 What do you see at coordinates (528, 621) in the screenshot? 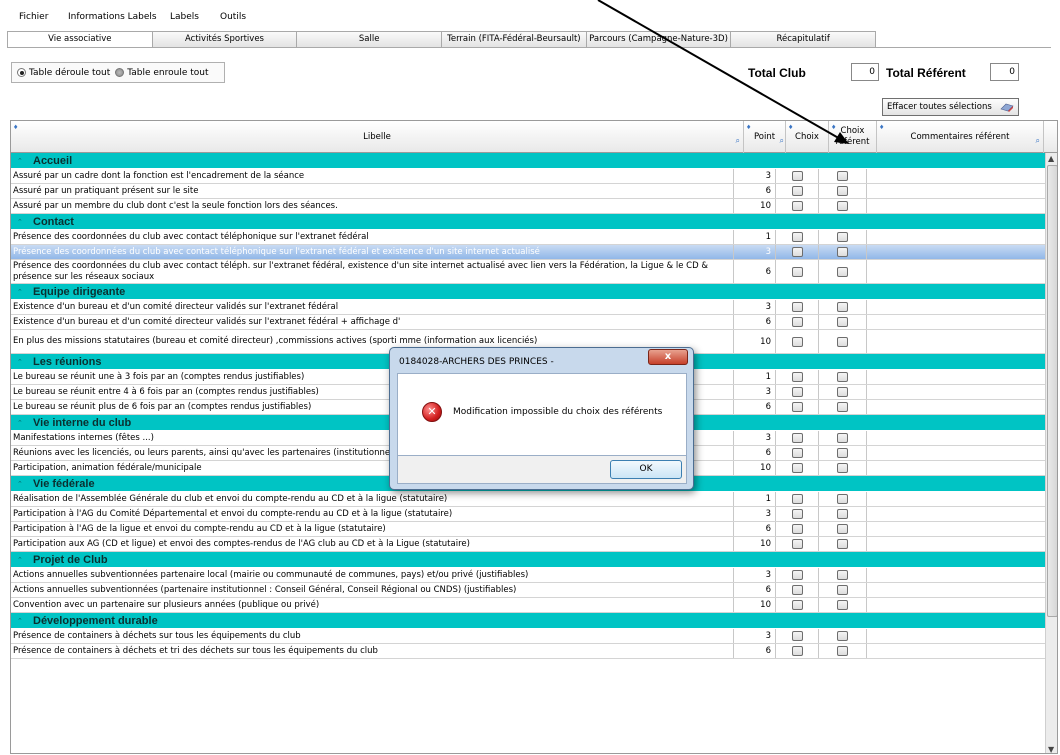
I see `section-header: ⌃ Développement durable` at bounding box center [528, 621].